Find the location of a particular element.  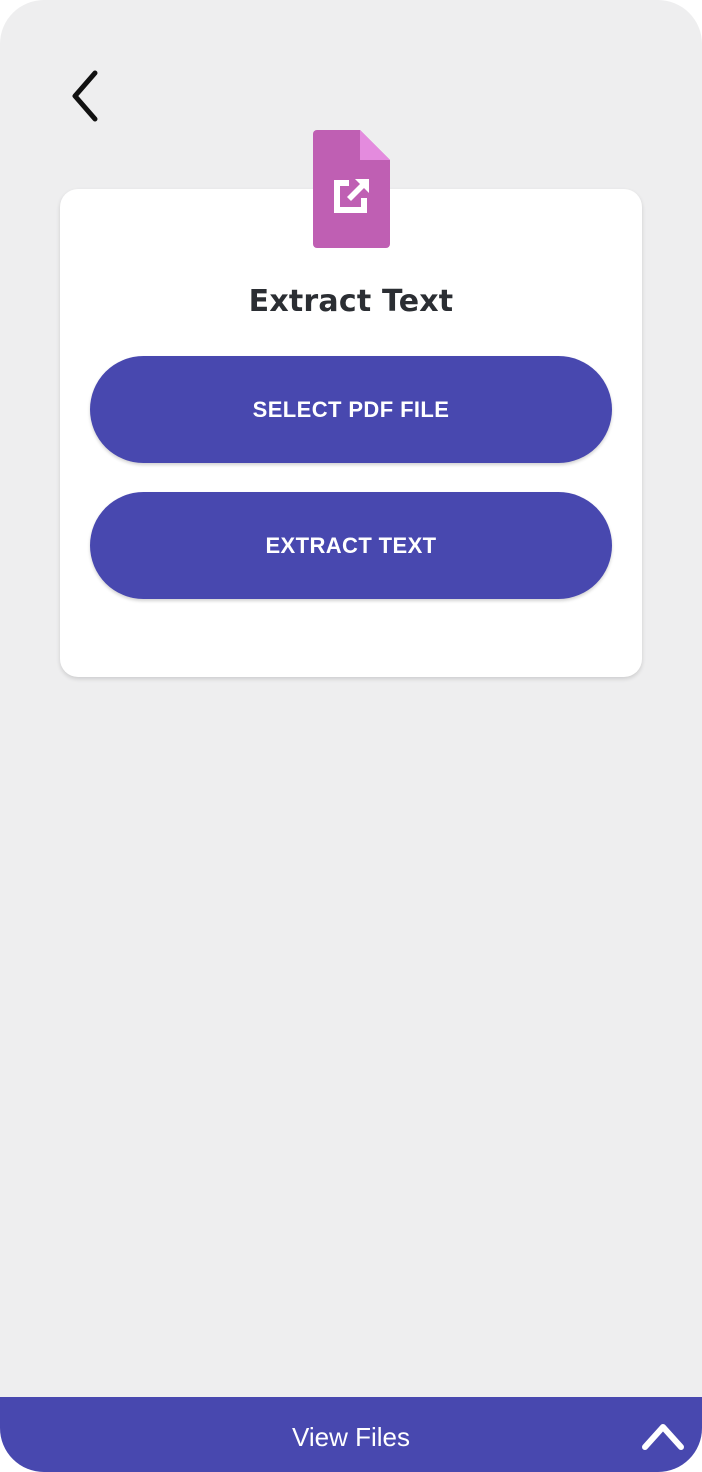

extract-text-button: EXTRACT TEXT is located at coordinates (351, 545).